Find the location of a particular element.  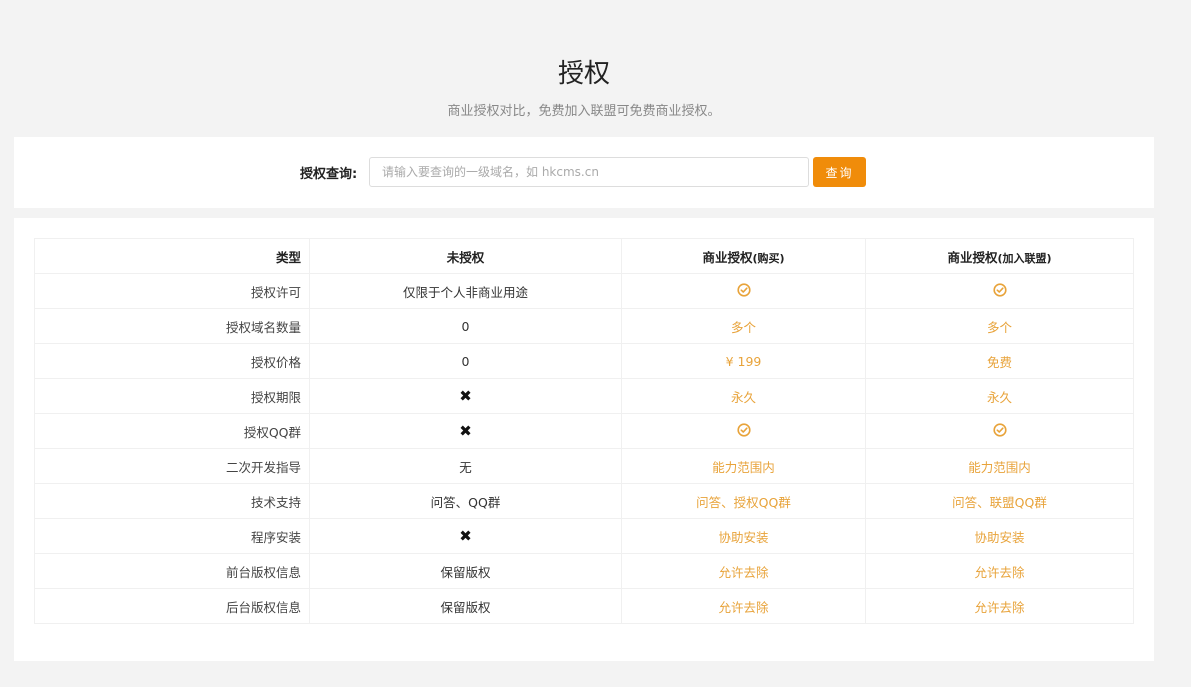

header-commercial-buy: 商业授权(购买) is located at coordinates (743, 256).